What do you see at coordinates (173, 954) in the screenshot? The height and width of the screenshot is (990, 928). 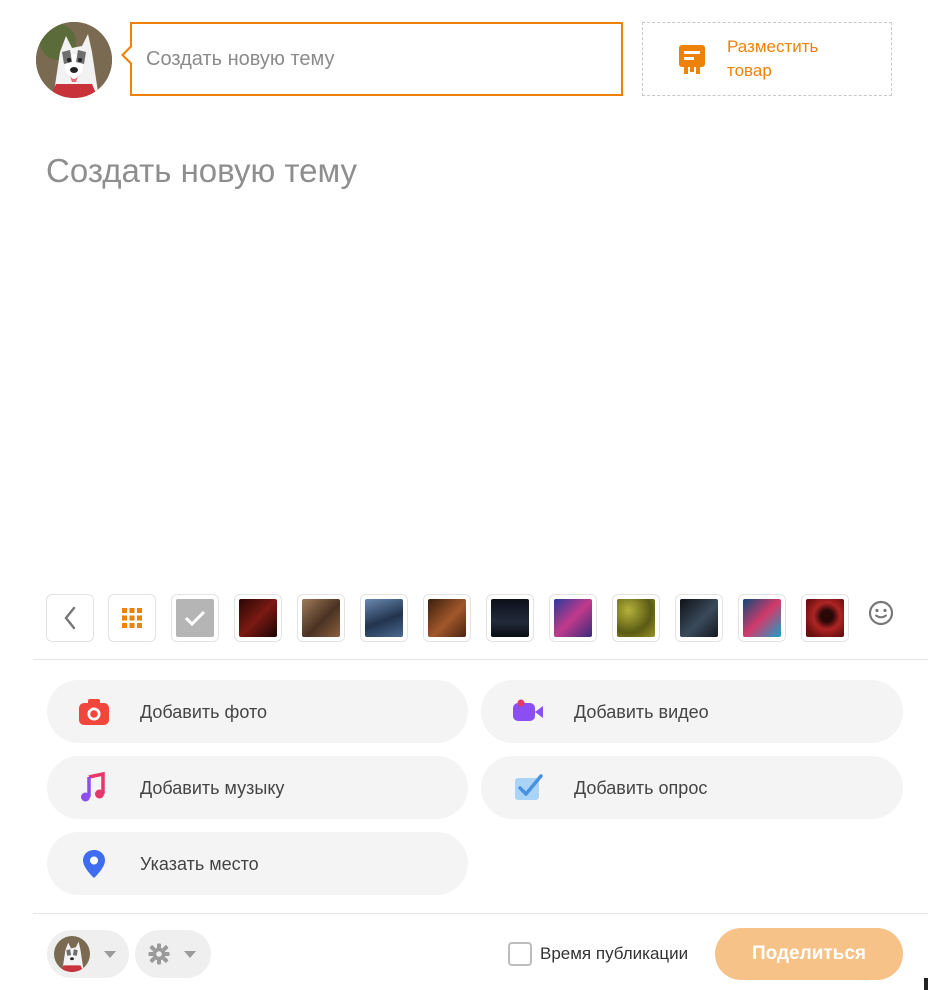 I see `settings-button` at bounding box center [173, 954].